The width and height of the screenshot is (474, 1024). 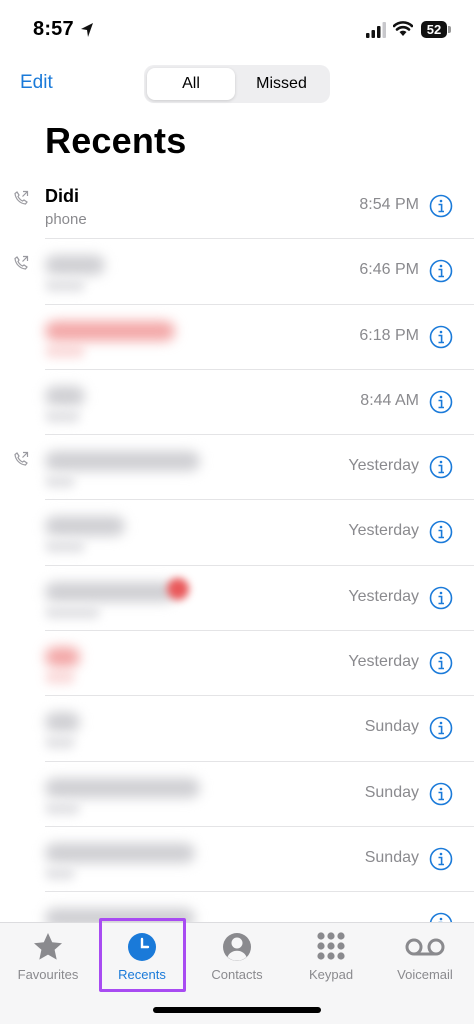 I want to click on battery-level: 52, so click(x=434, y=29).